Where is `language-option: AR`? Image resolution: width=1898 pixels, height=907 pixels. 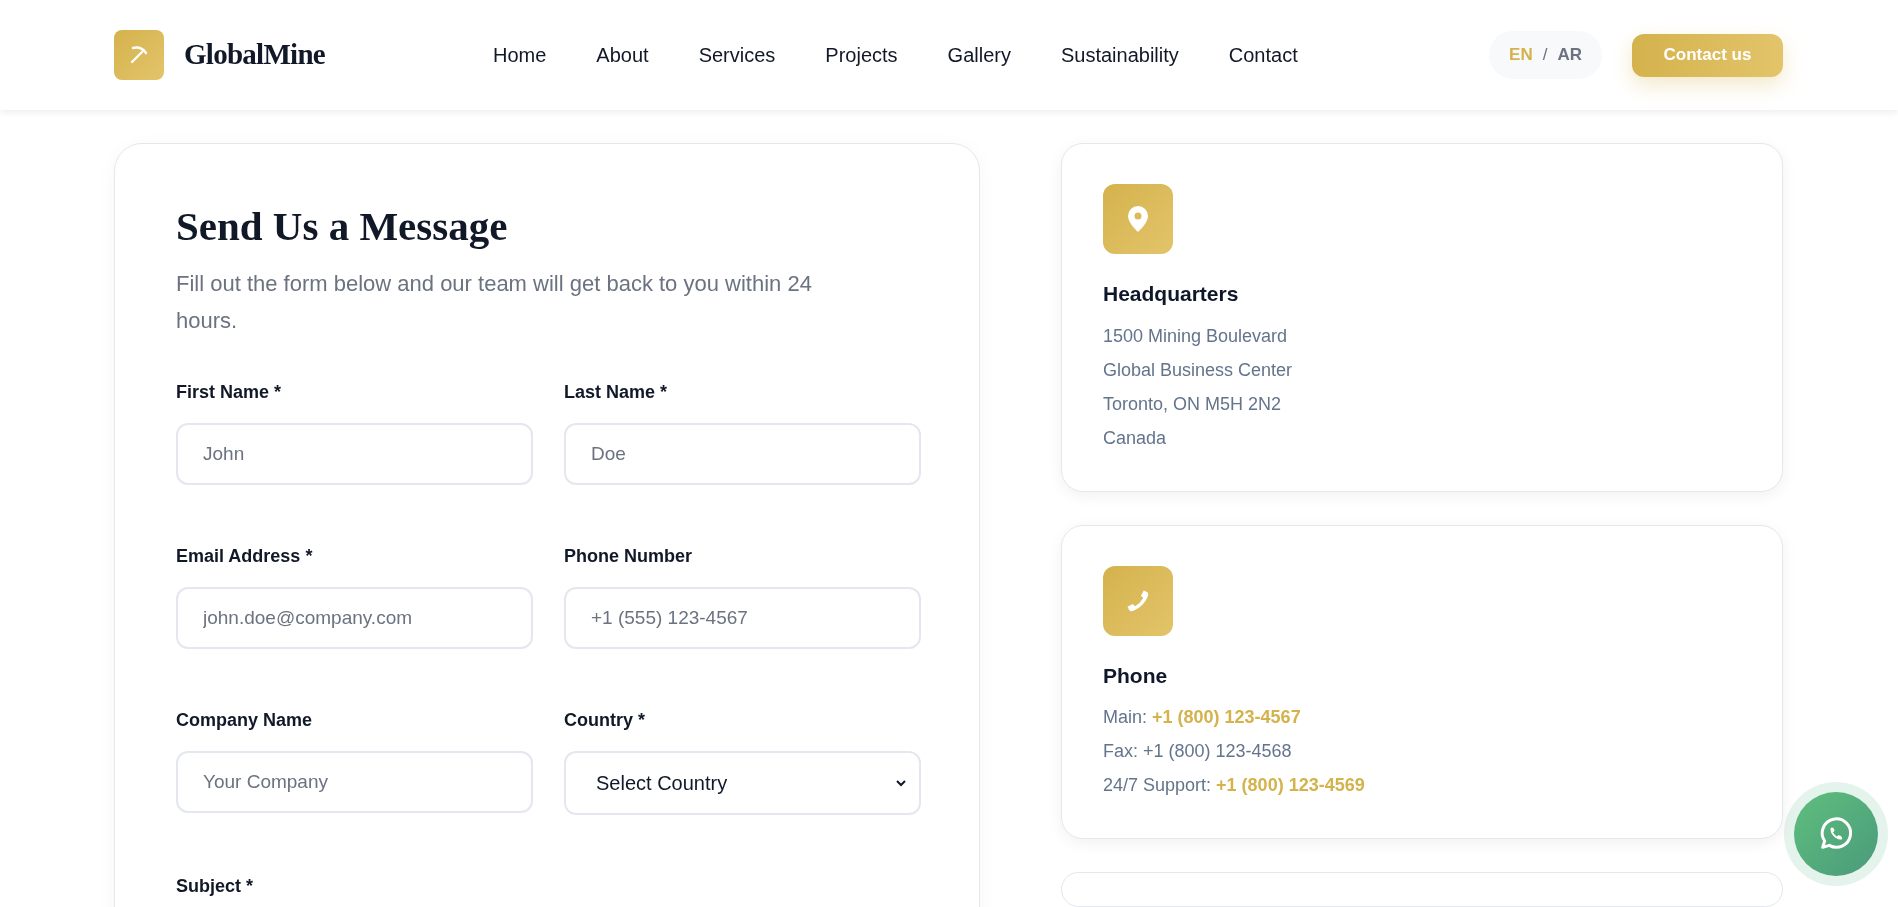 language-option: AR is located at coordinates (1569, 55).